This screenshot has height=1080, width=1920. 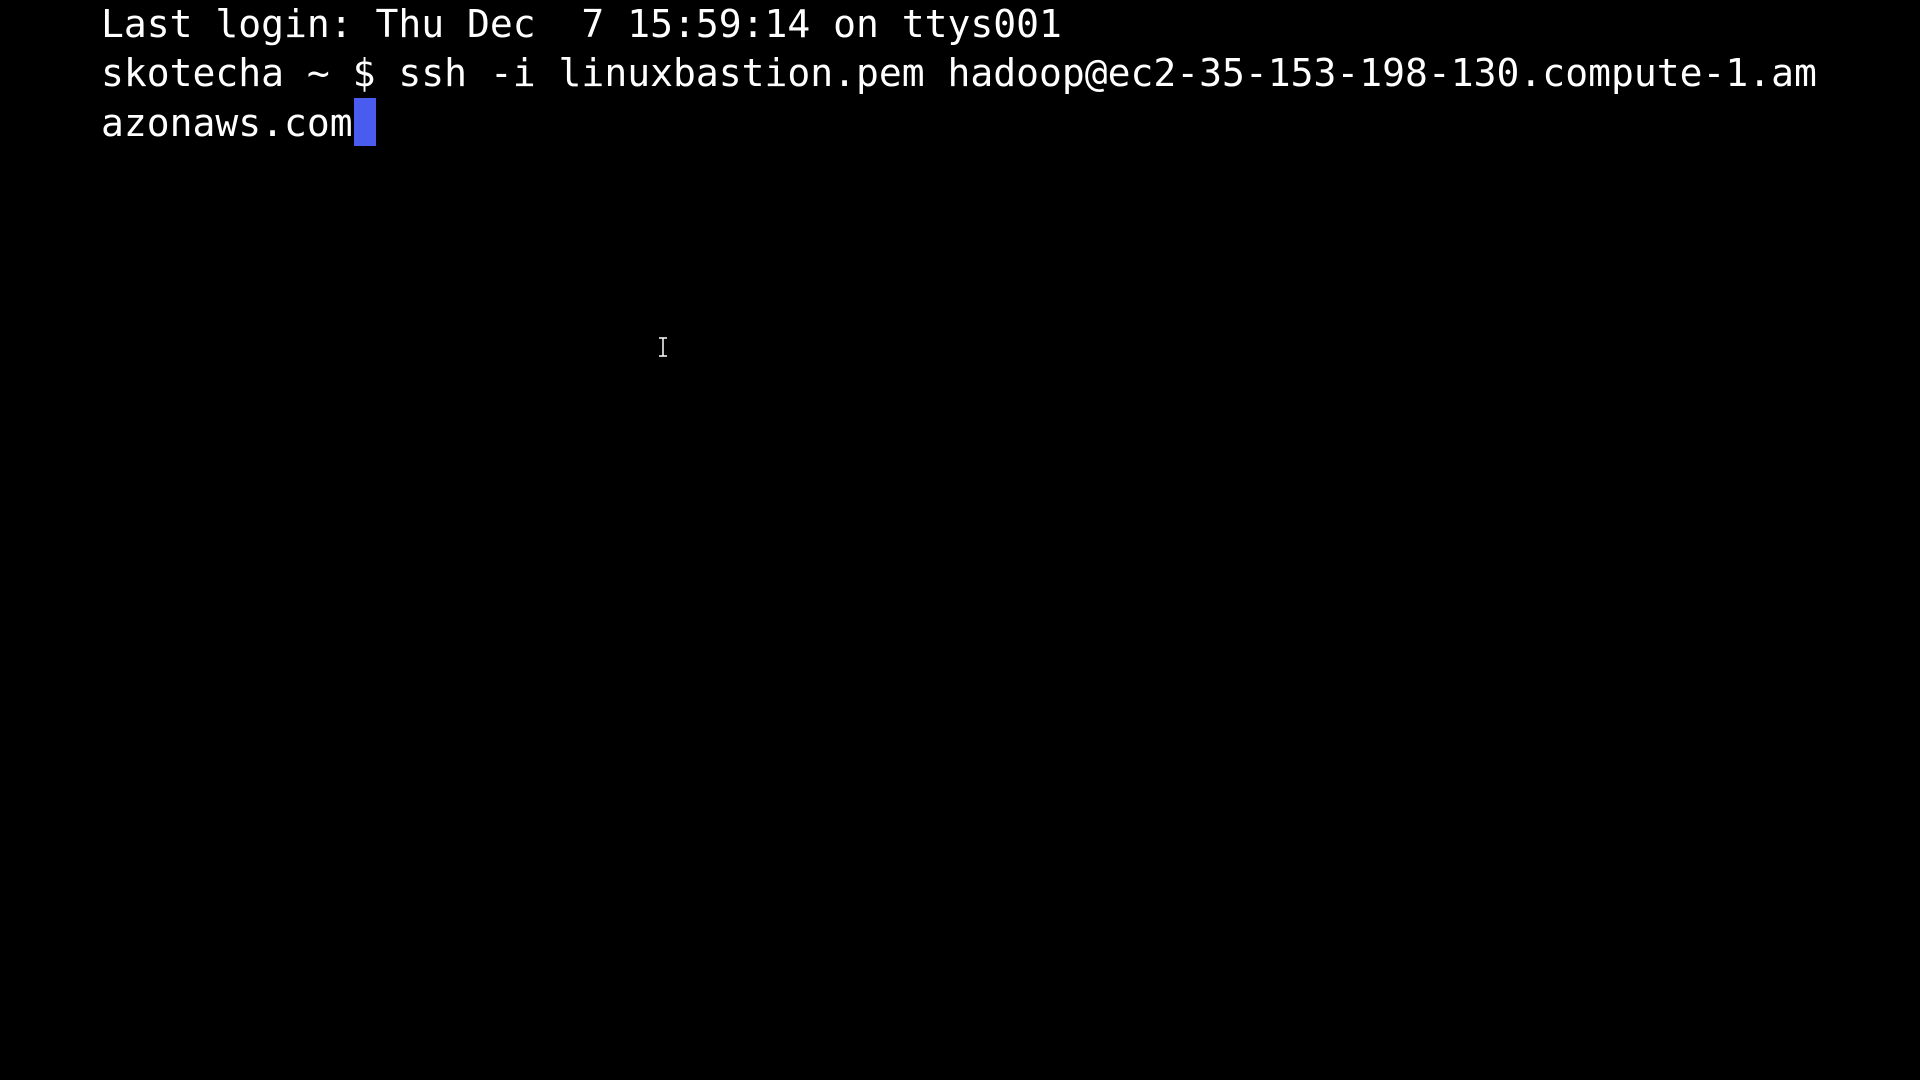 What do you see at coordinates (663, 347) in the screenshot?
I see `ibeam-cursor-icon` at bounding box center [663, 347].